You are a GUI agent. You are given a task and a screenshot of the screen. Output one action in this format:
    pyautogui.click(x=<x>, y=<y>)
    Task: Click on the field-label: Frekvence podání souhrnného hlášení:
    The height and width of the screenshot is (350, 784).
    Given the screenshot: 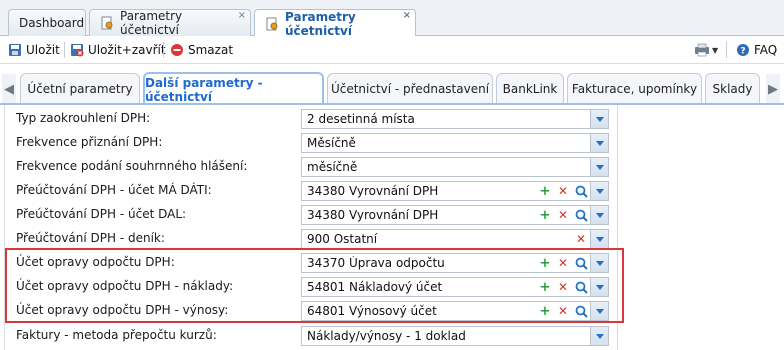 What is the action you would take?
    pyautogui.click(x=132, y=166)
    